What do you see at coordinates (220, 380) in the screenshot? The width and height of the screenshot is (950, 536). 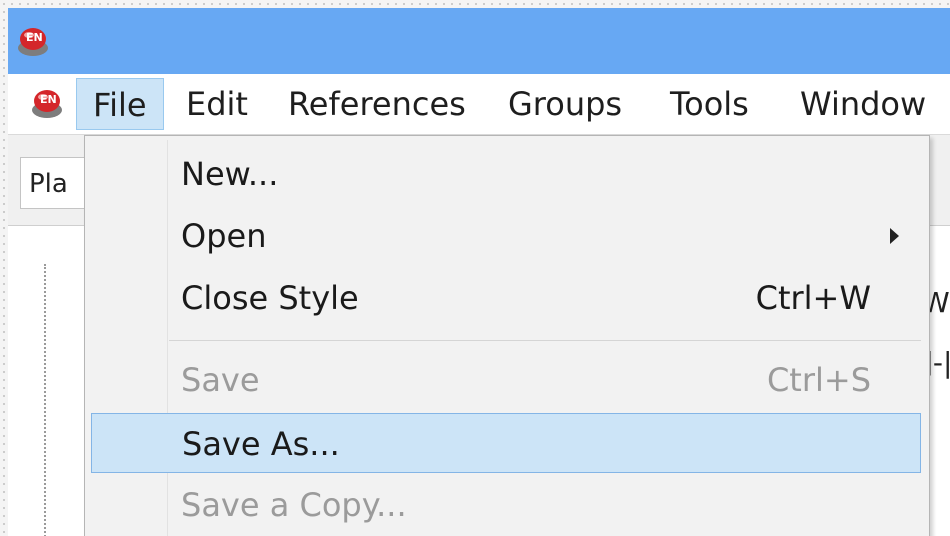 I see `menu-item-label: Save` at bounding box center [220, 380].